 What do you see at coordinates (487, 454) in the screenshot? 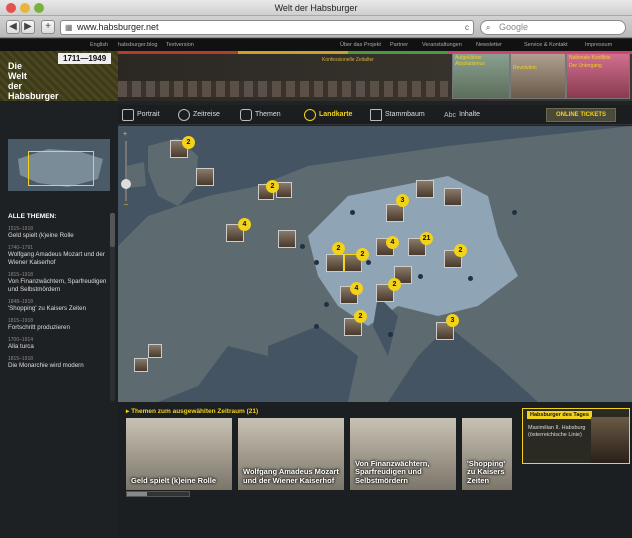
I see `theme-thumbnail: 'Shopping' zu Kaisers Zeiten` at bounding box center [487, 454].